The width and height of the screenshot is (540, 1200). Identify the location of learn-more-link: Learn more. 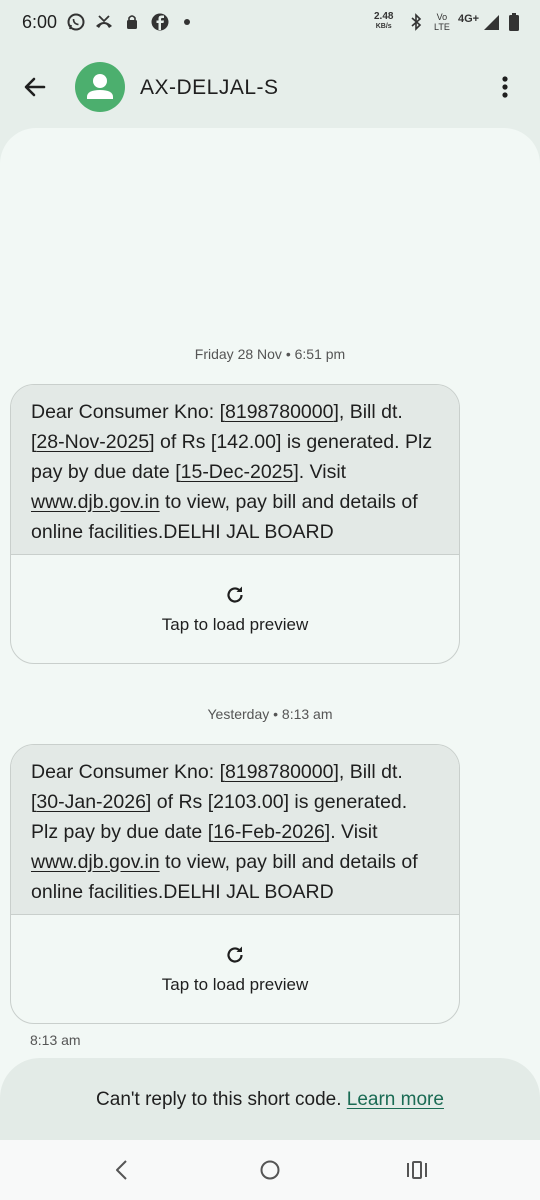
(395, 1099).